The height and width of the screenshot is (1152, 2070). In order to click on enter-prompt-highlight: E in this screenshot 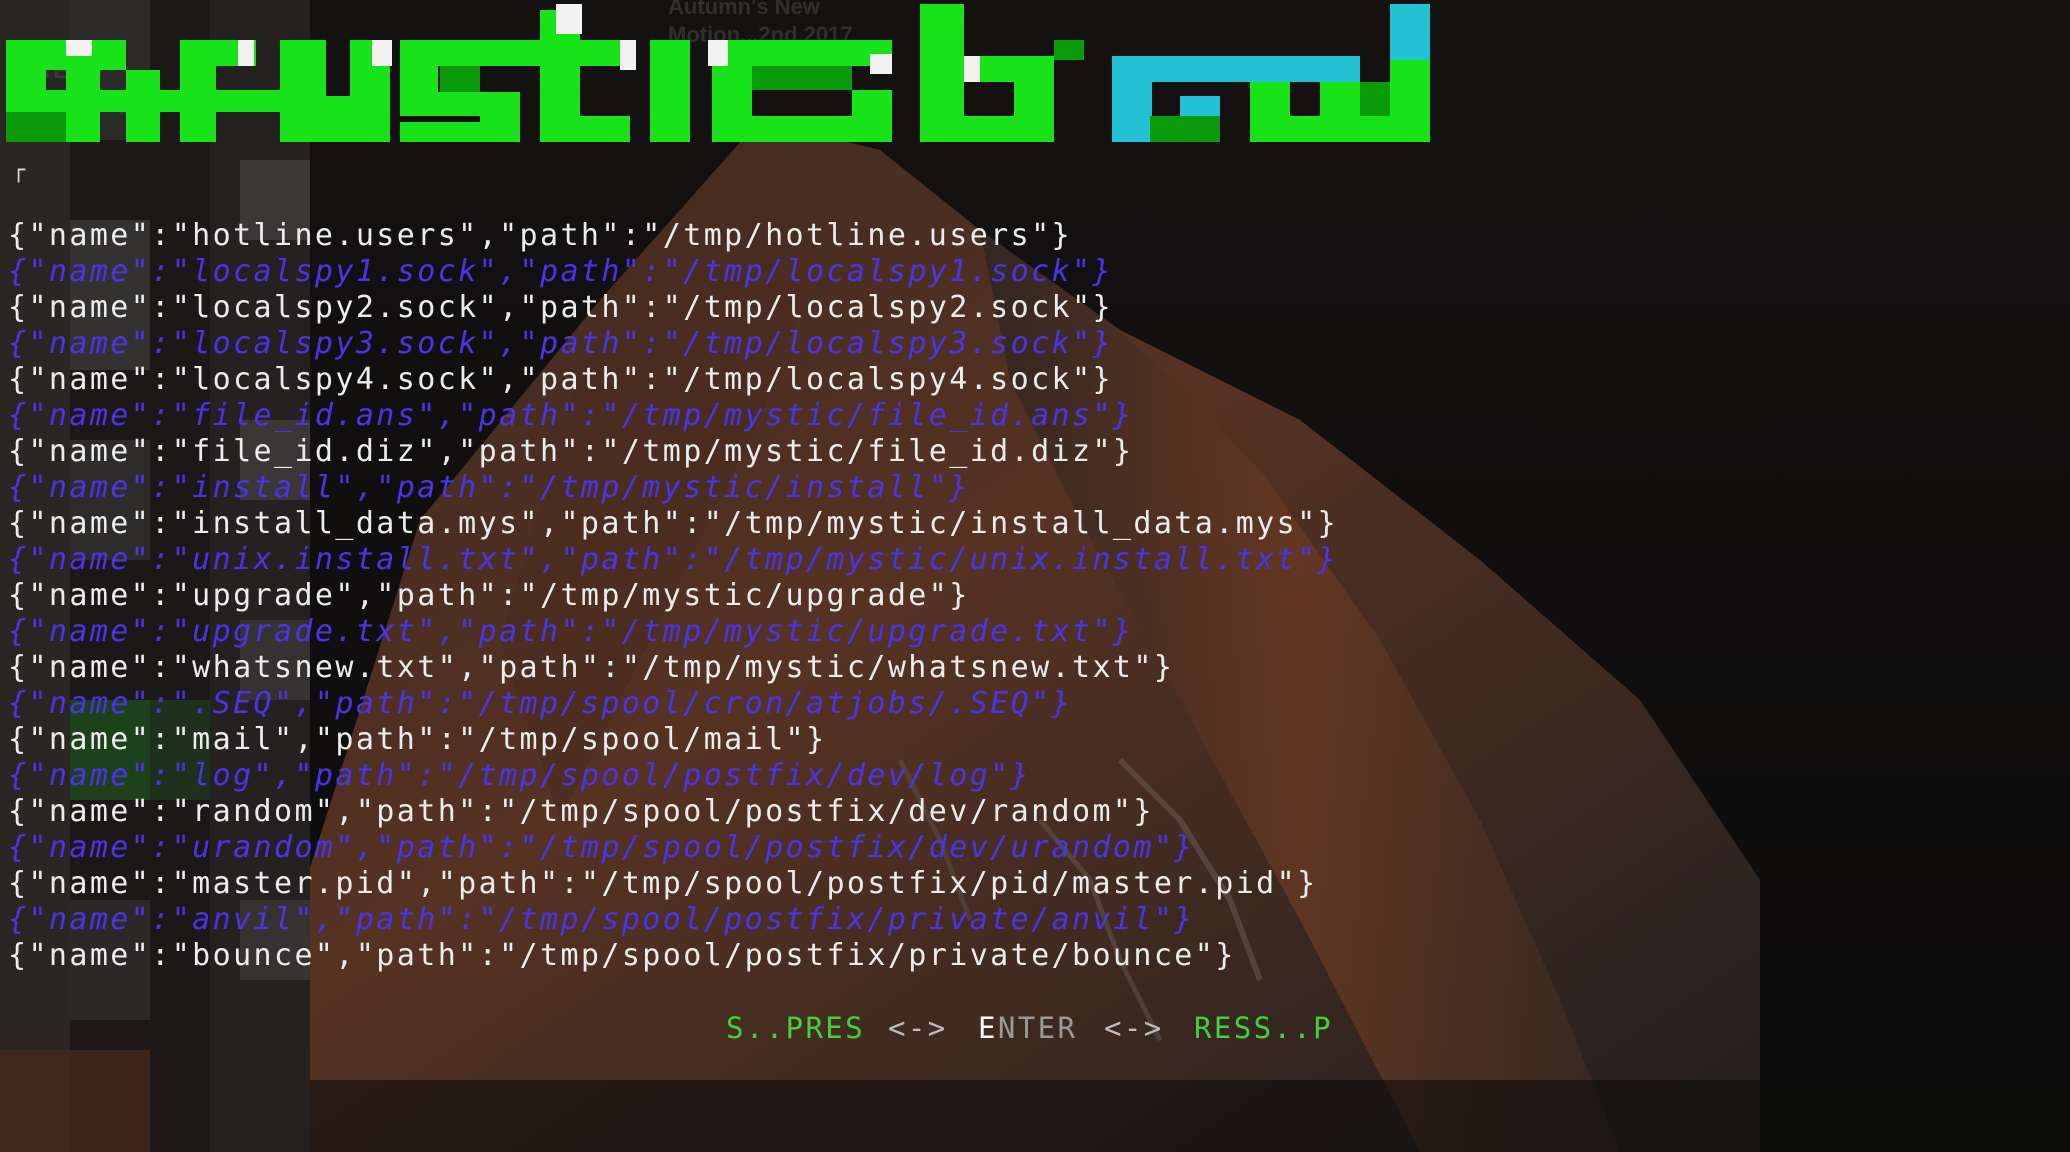, I will do `click(988, 1028)`.